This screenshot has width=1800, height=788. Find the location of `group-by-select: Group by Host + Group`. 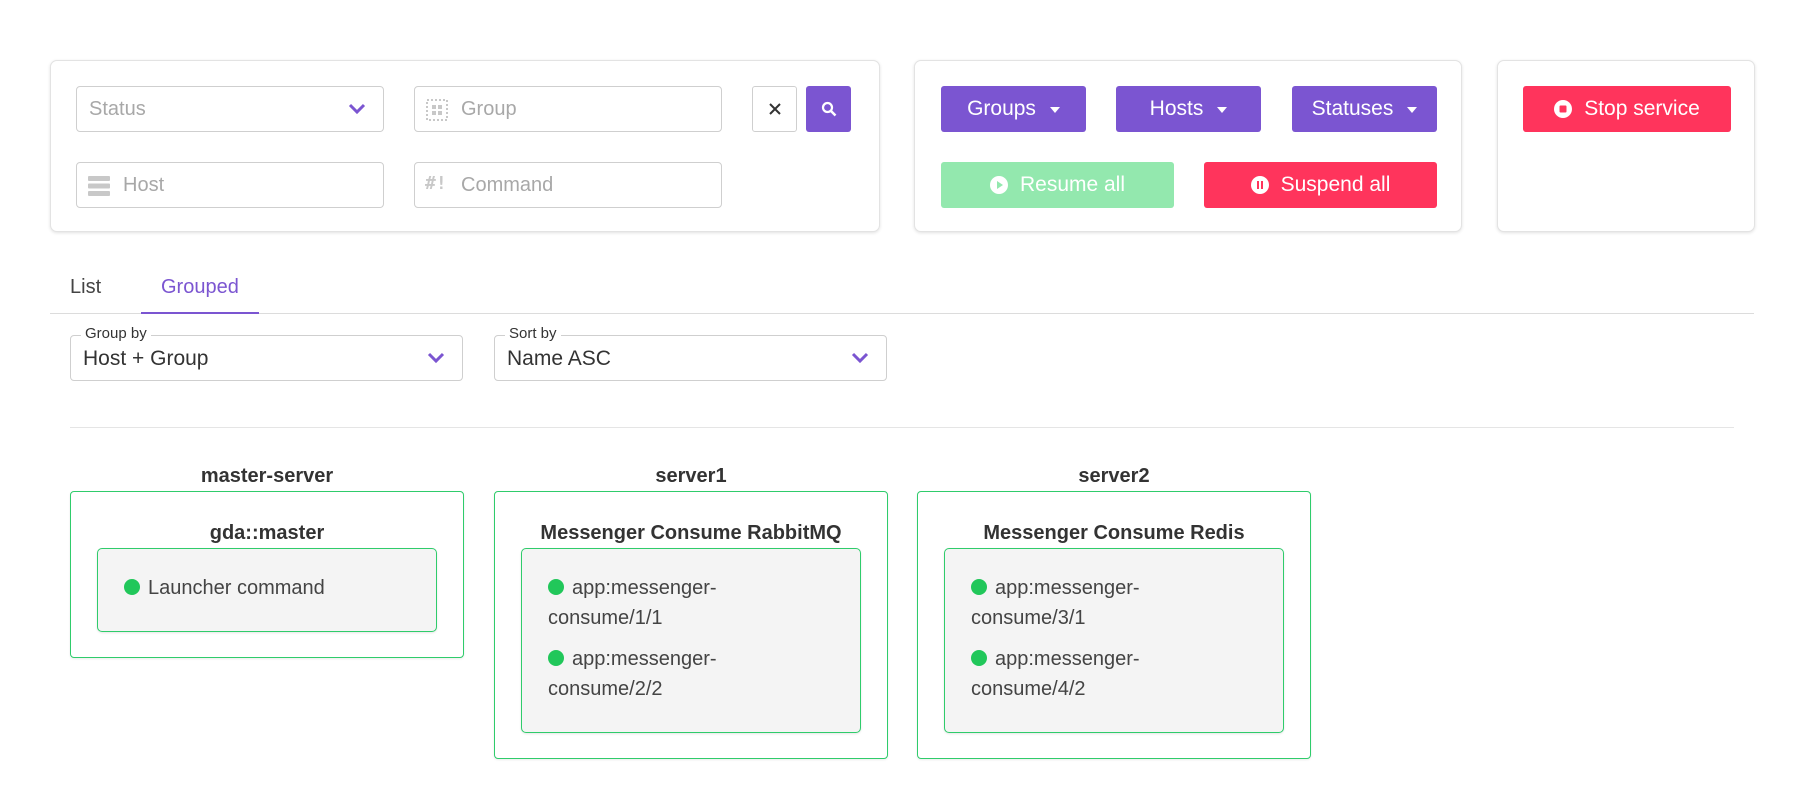

group-by-select: Group by Host + Group is located at coordinates (266, 353).